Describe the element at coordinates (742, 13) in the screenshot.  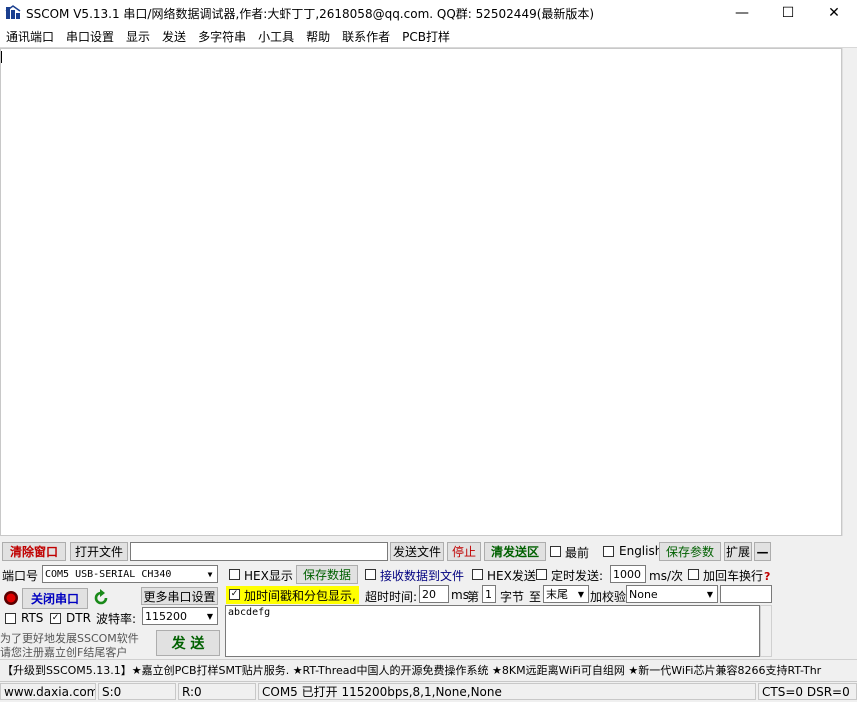
I see `minimize-button: —` at that location.